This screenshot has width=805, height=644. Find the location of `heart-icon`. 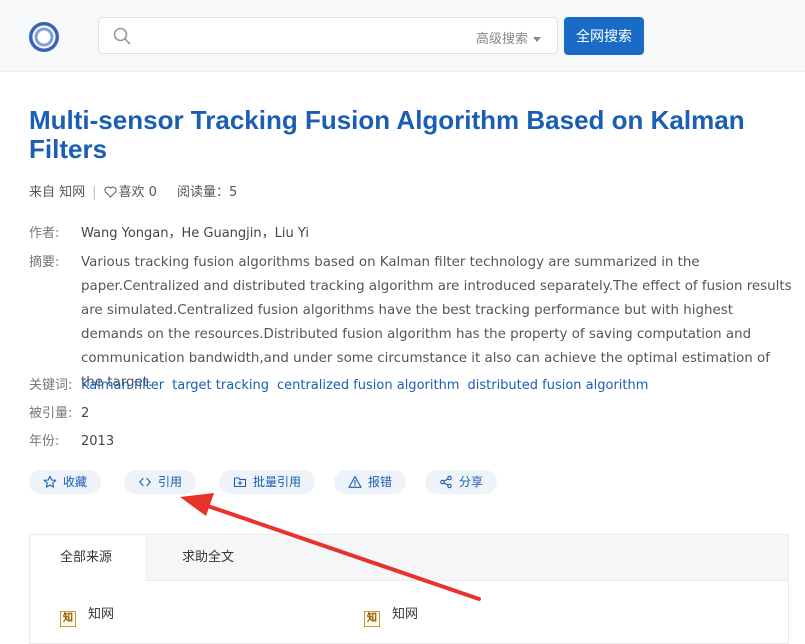

heart-icon is located at coordinates (110, 192).